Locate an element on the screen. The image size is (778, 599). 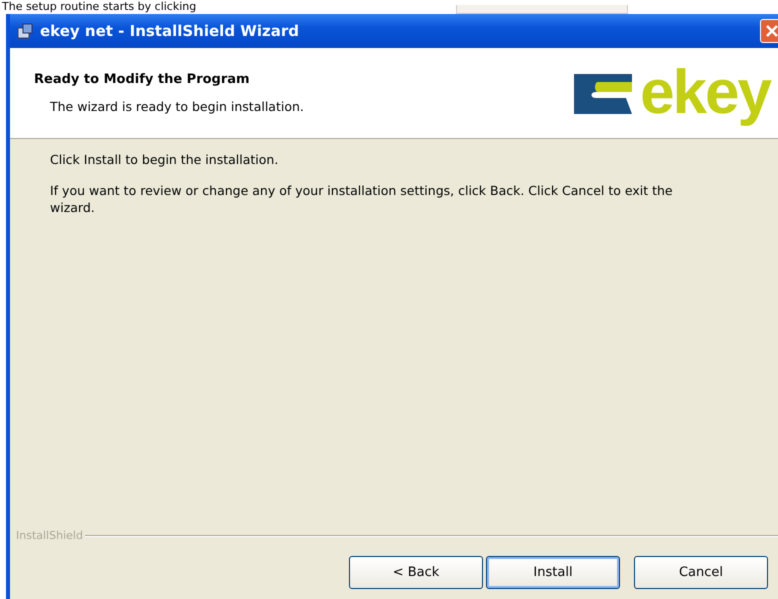
logo-wordmark: ekey is located at coordinates (705, 93).